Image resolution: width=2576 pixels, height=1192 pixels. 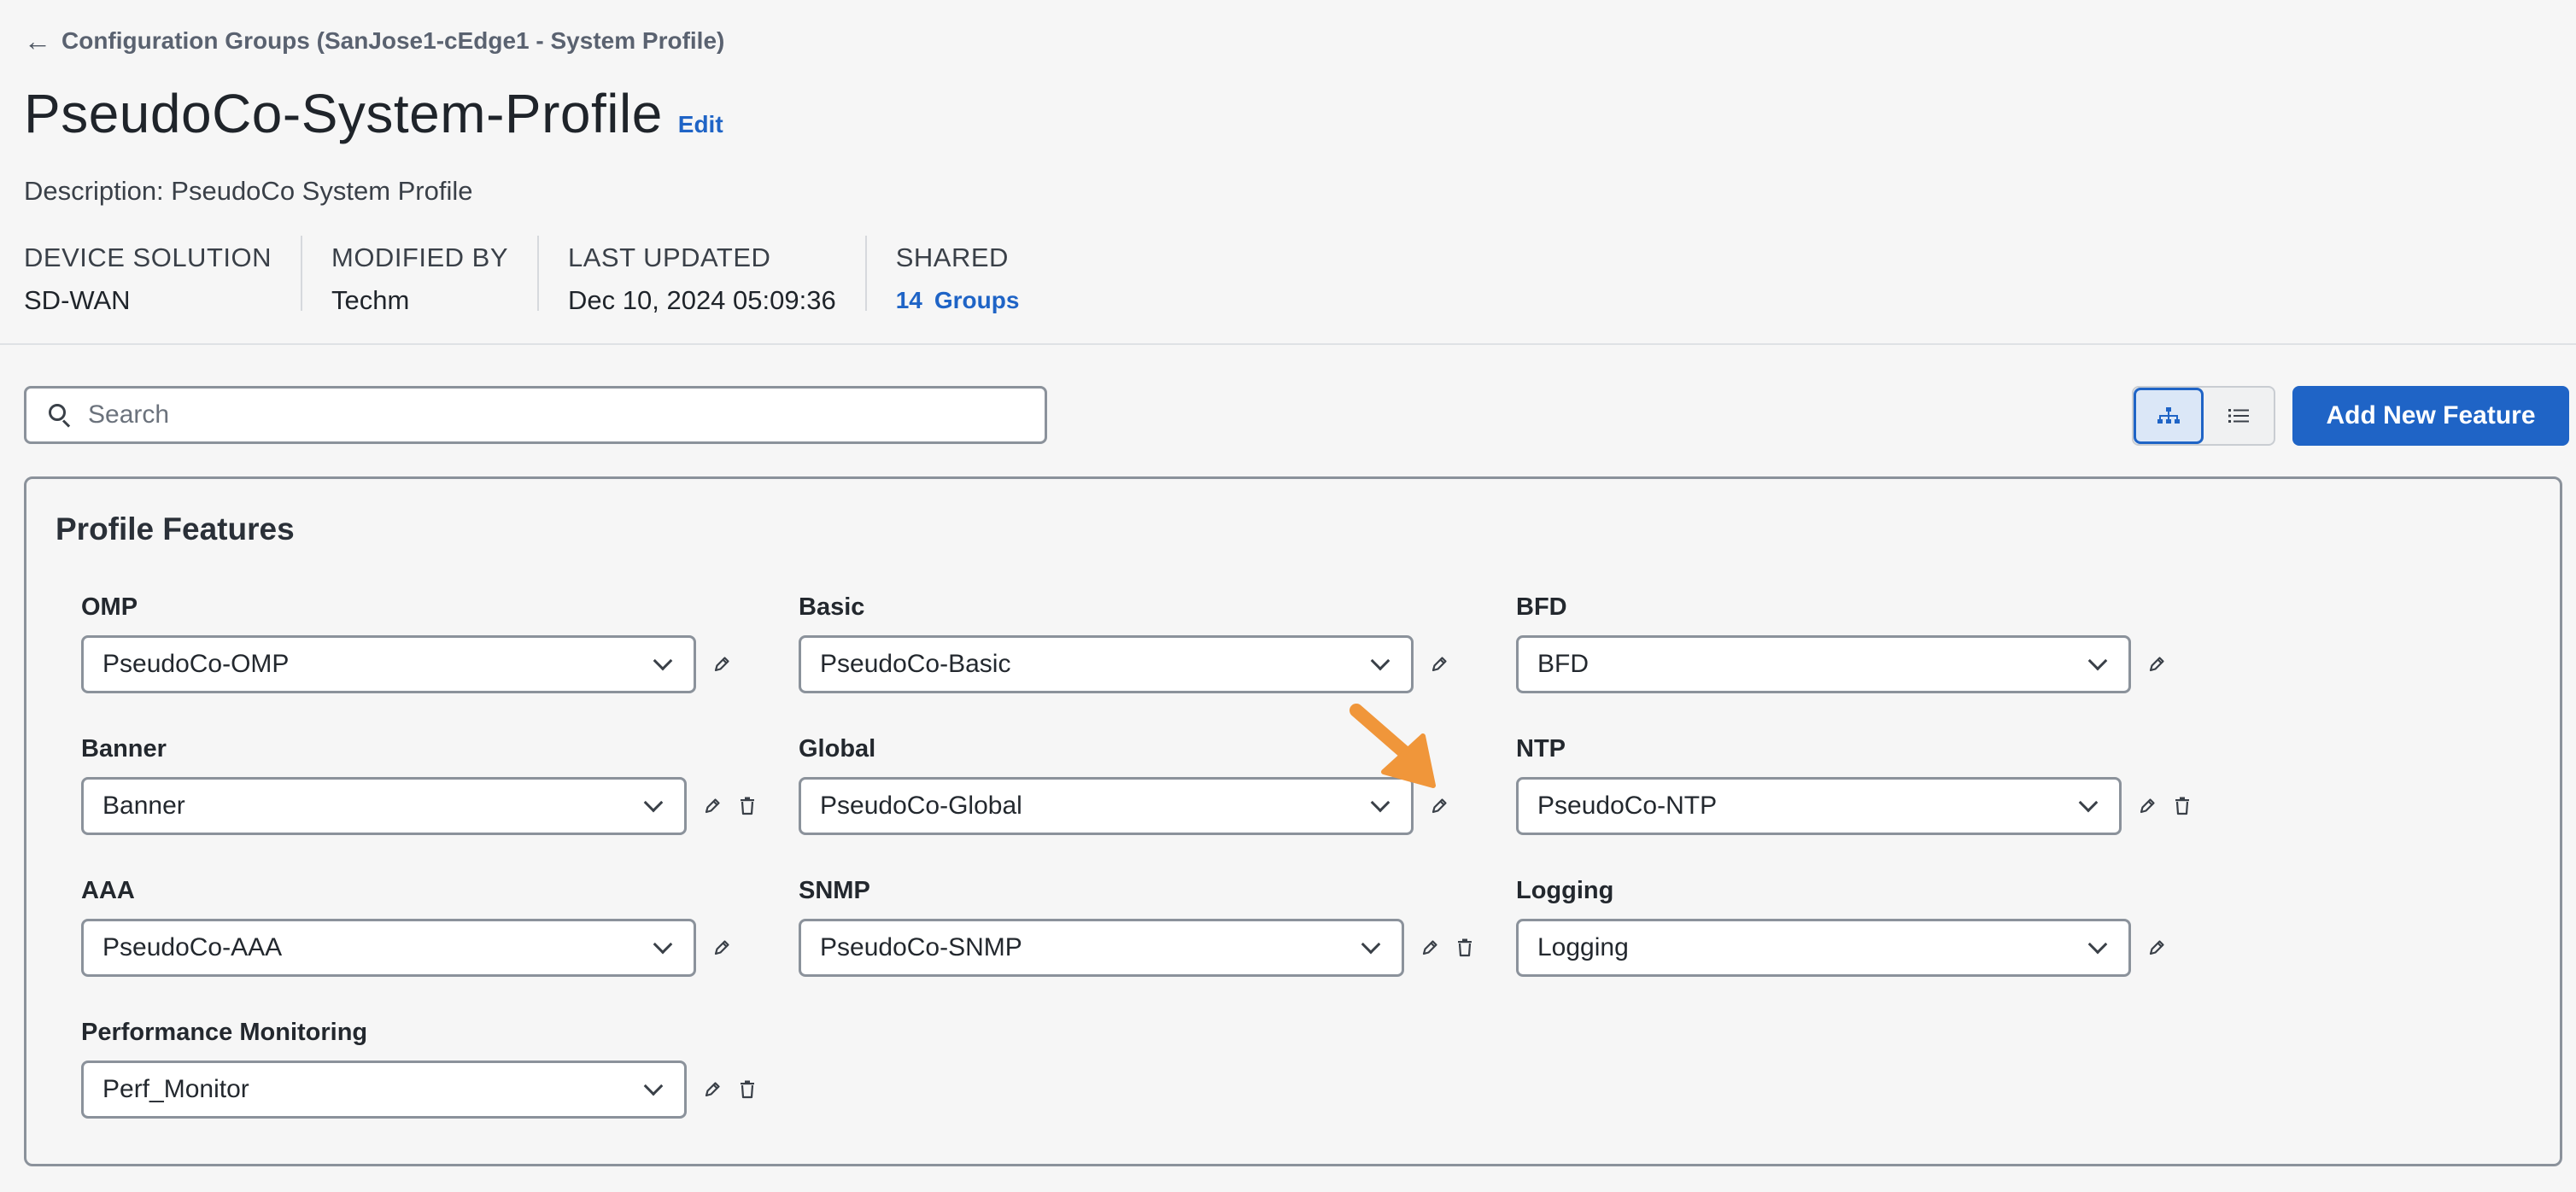 I want to click on feature-label: SNMP, so click(x=834, y=890).